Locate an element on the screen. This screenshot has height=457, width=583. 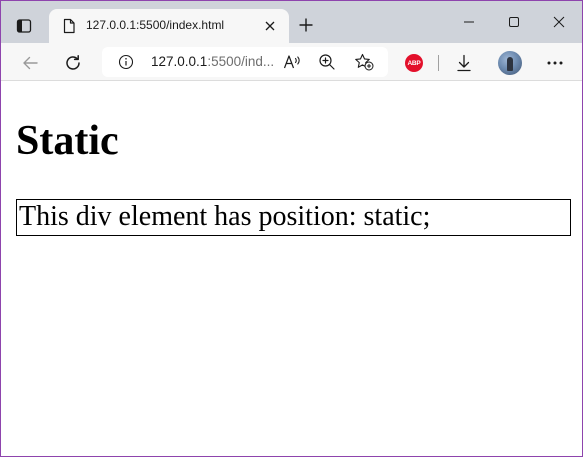
more-icon is located at coordinates (555, 63).